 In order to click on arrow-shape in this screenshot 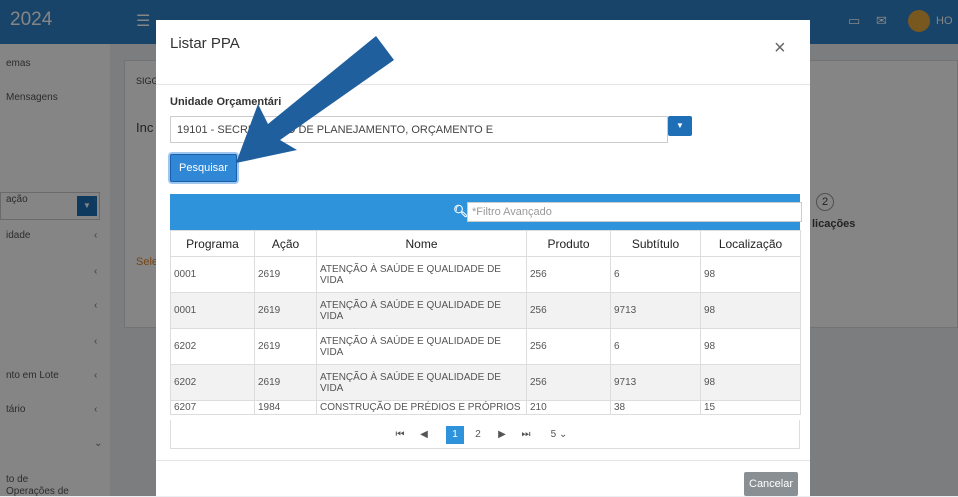, I will do `click(315, 99)`.